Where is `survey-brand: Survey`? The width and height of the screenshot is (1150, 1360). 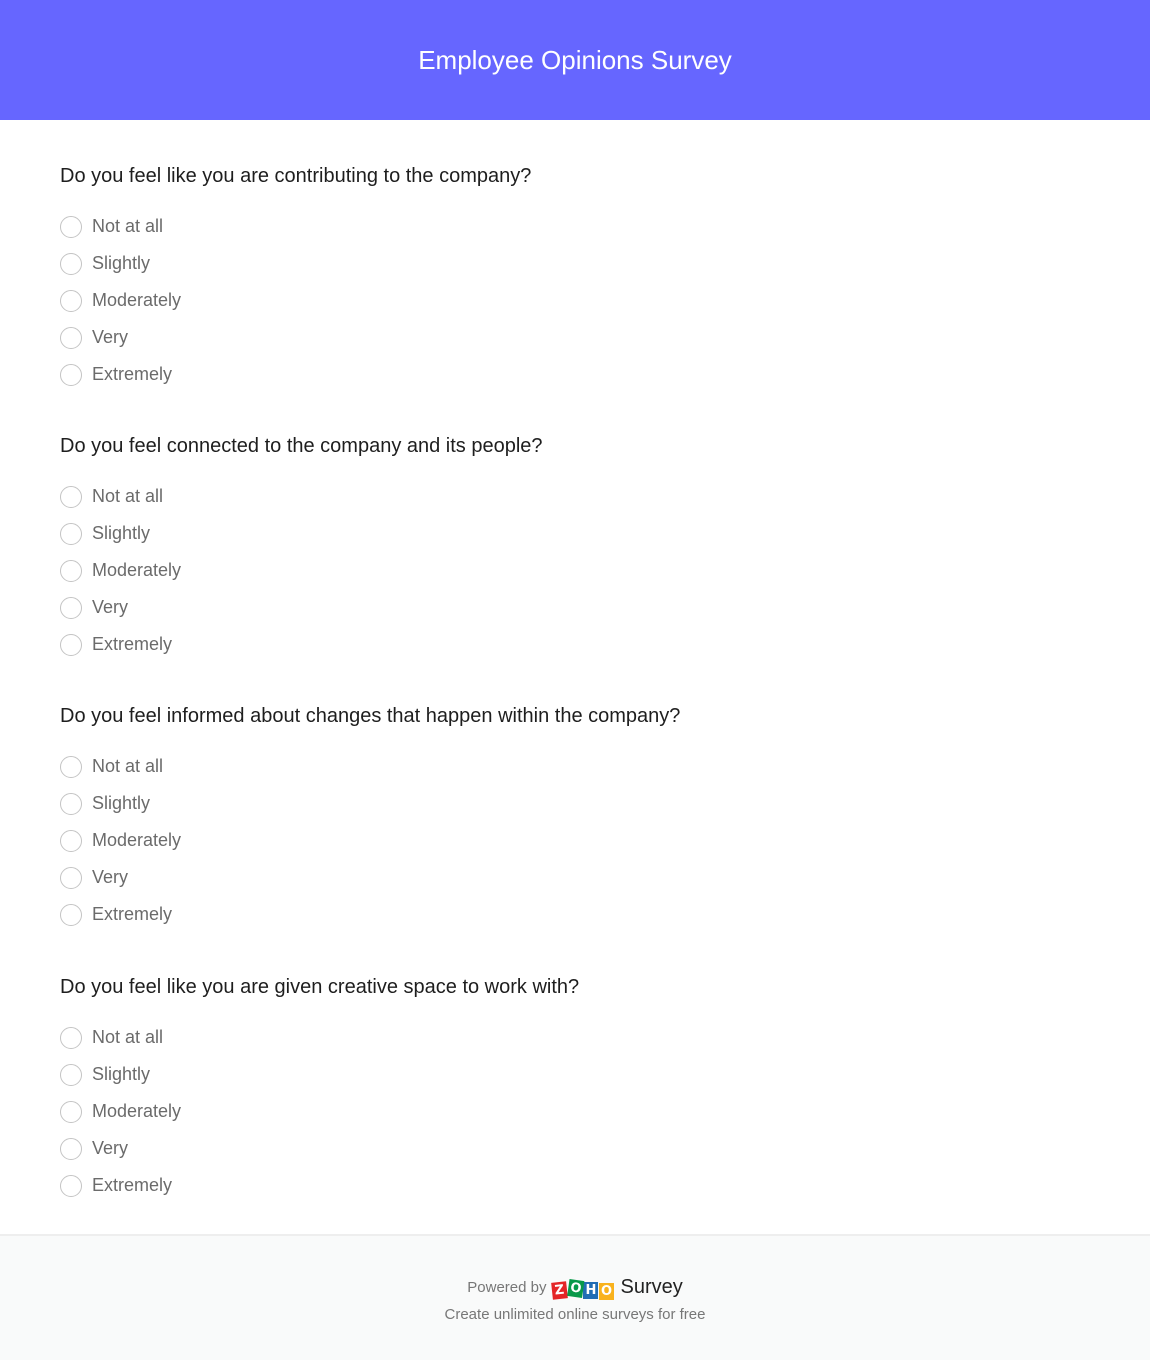
survey-brand: Survey is located at coordinates (651, 1287).